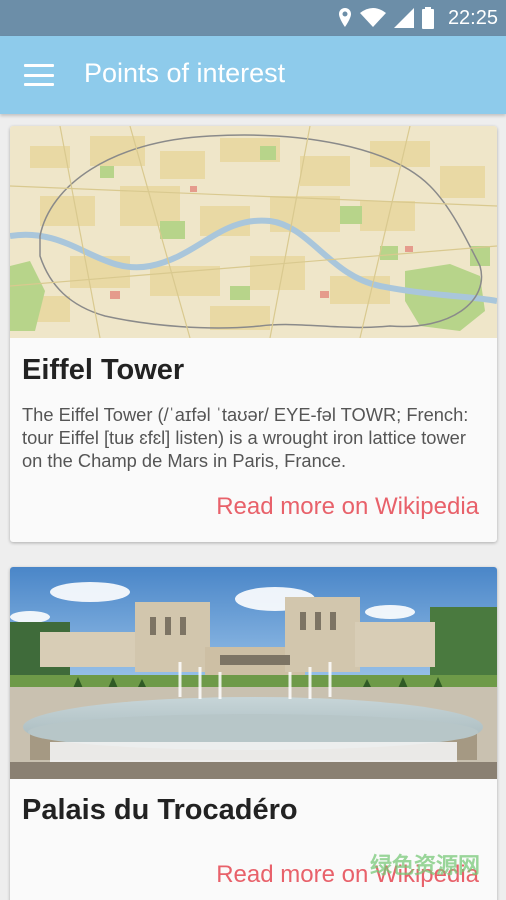 The image size is (506, 900). What do you see at coordinates (425, 865) in the screenshot?
I see `watermark: 绿色资源网` at bounding box center [425, 865].